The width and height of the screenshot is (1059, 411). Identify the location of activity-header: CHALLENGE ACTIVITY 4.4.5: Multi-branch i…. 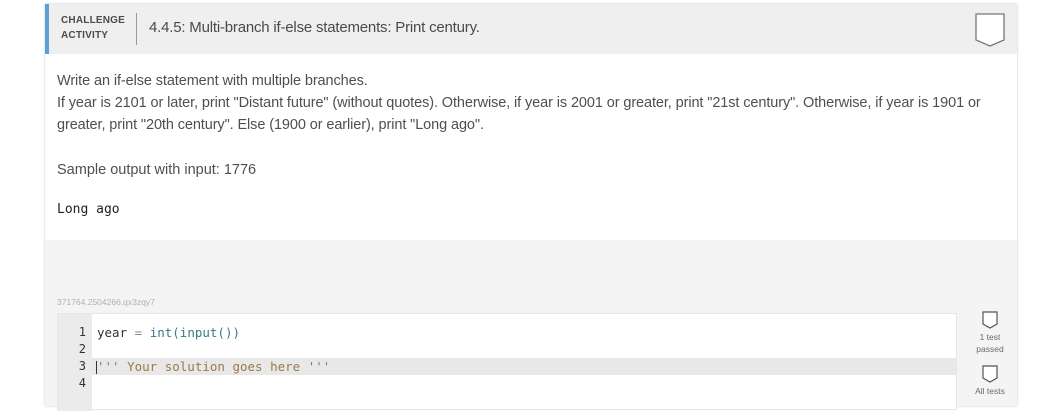
(531, 29).